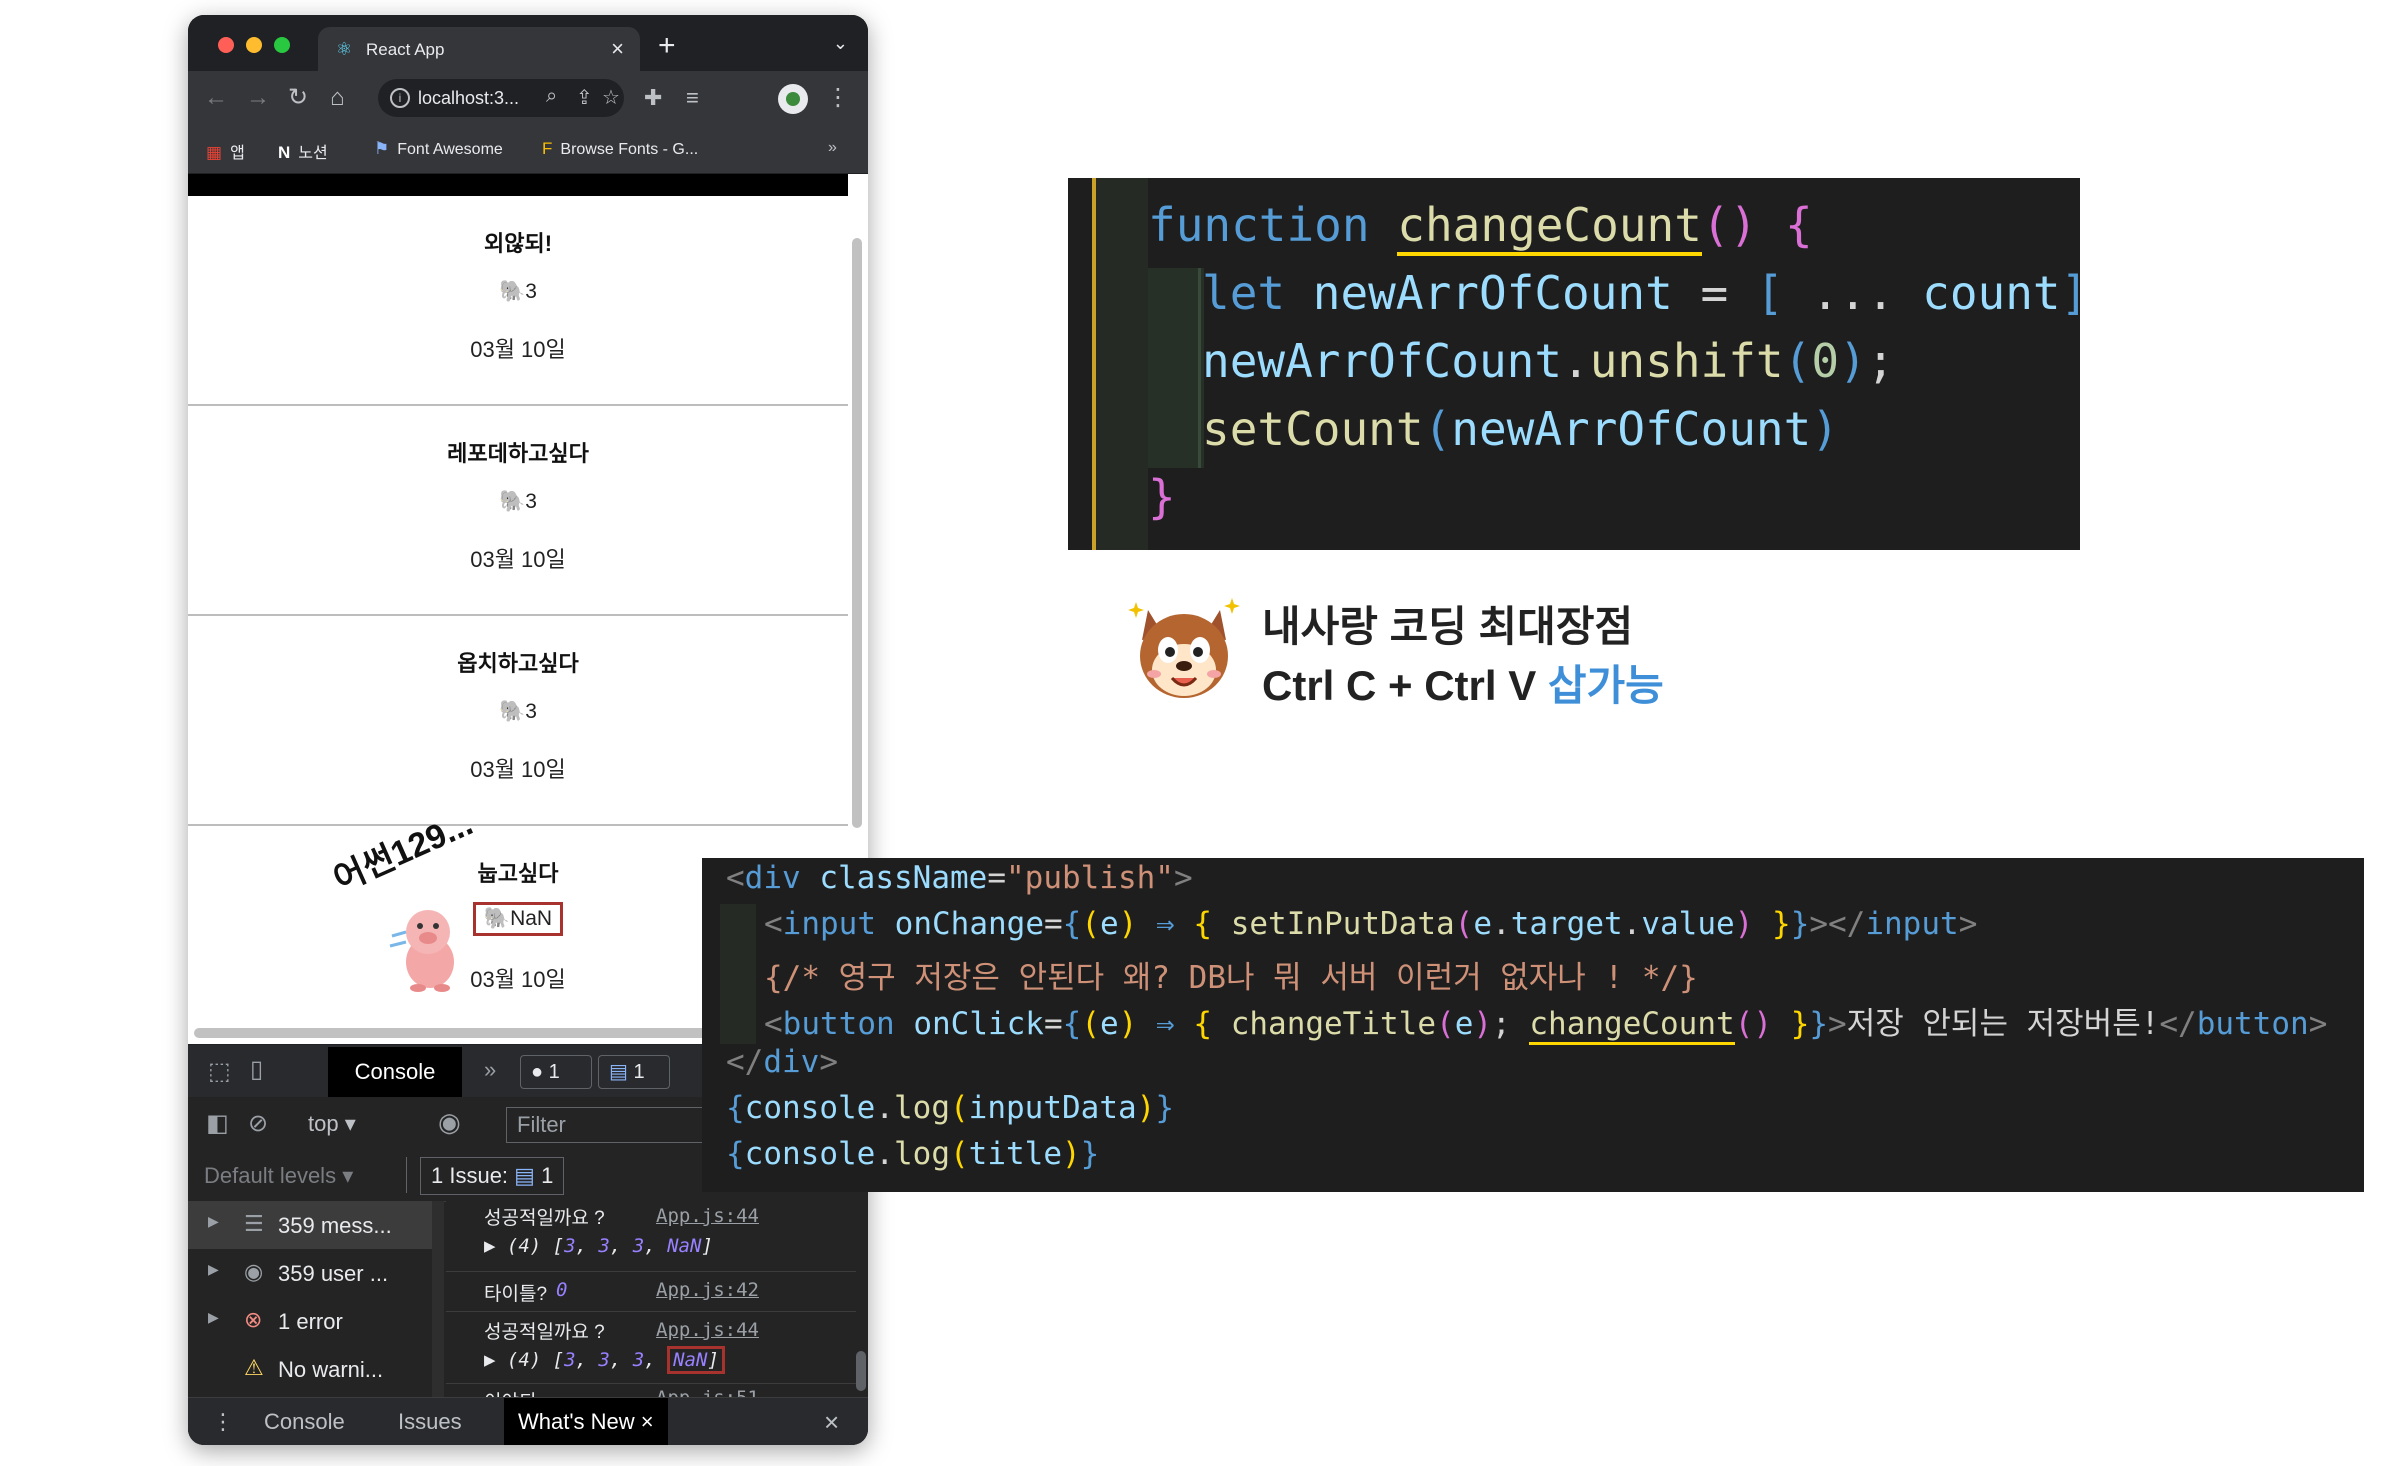 This screenshot has width=2382, height=1466. Describe the element at coordinates (831, 1421) in the screenshot. I see `close-drawer-icon: ×` at that location.